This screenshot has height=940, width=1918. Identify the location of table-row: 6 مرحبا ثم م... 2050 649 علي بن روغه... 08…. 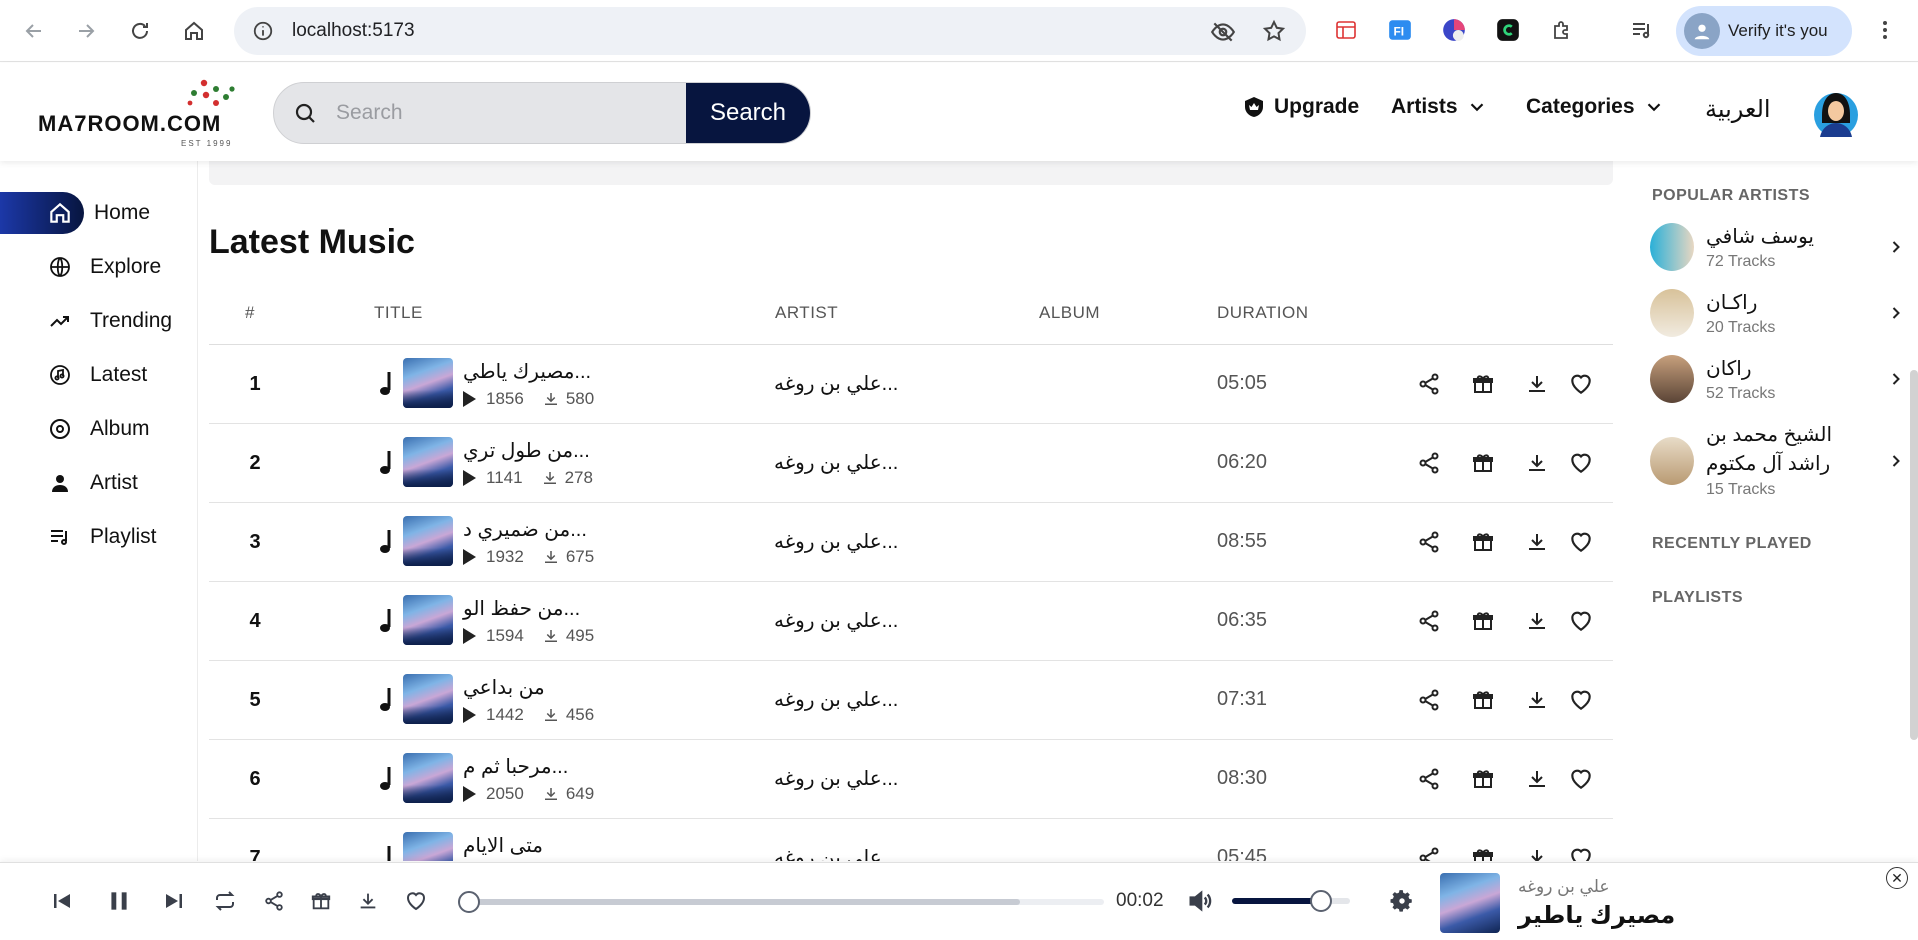
(911, 779).